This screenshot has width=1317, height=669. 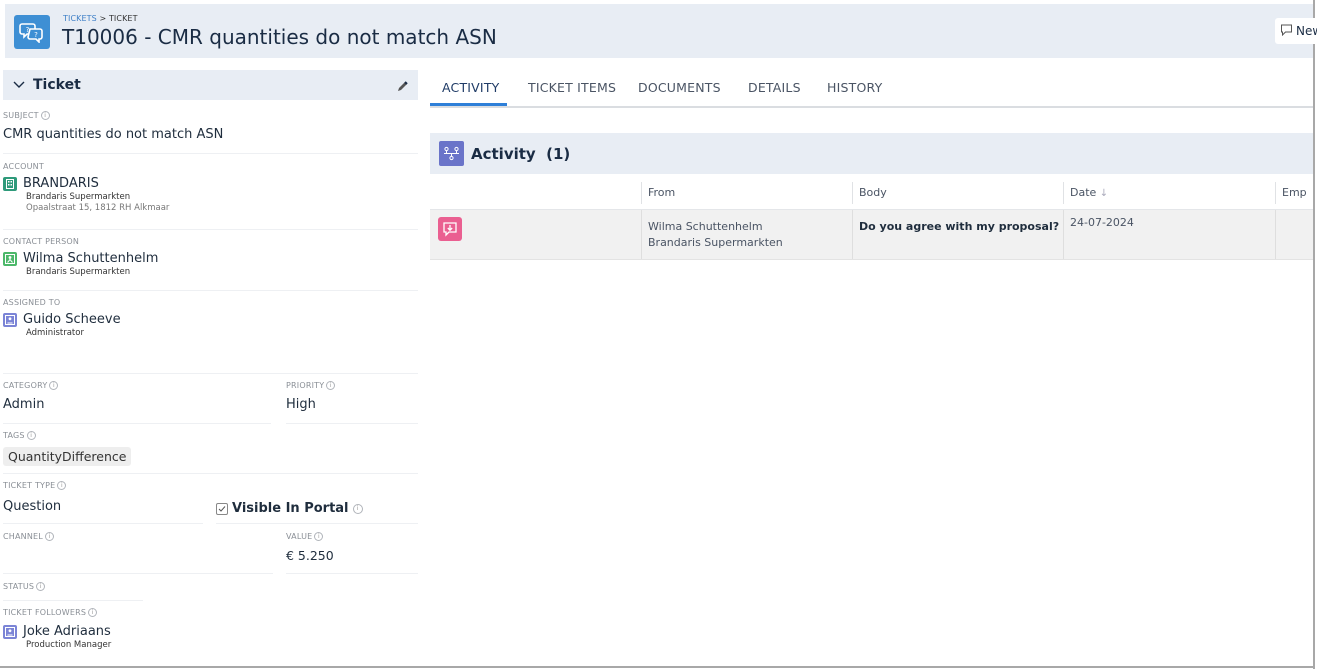 I want to click on window-border-right, so click(x=1314, y=334).